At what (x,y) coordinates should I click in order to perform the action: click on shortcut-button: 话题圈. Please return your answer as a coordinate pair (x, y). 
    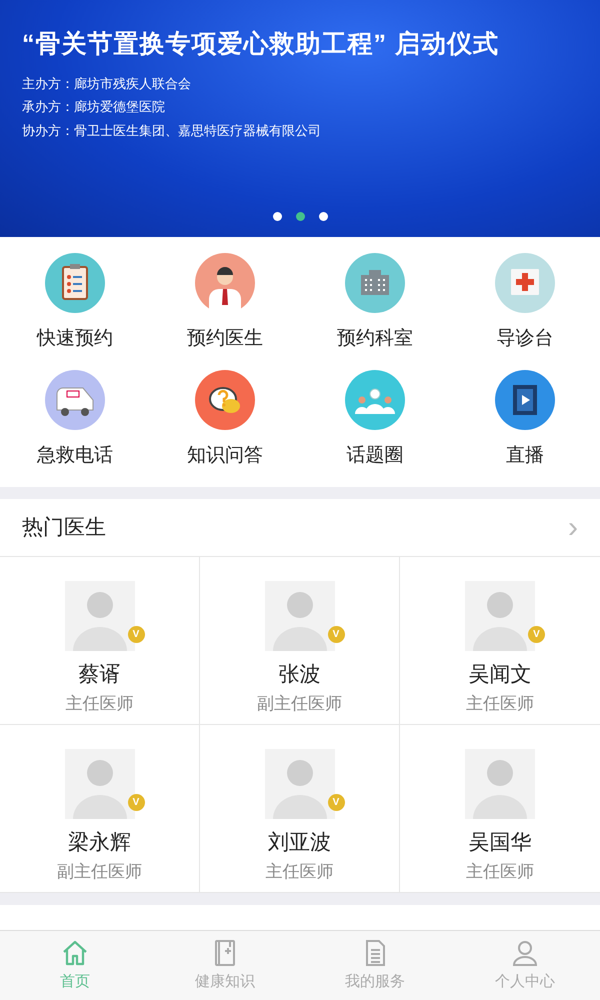
    Looking at the image, I should click on (375, 428).